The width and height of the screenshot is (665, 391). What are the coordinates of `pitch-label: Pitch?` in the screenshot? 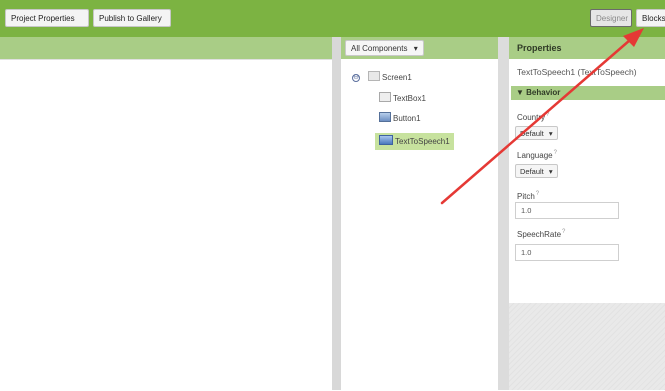 It's located at (528, 196).